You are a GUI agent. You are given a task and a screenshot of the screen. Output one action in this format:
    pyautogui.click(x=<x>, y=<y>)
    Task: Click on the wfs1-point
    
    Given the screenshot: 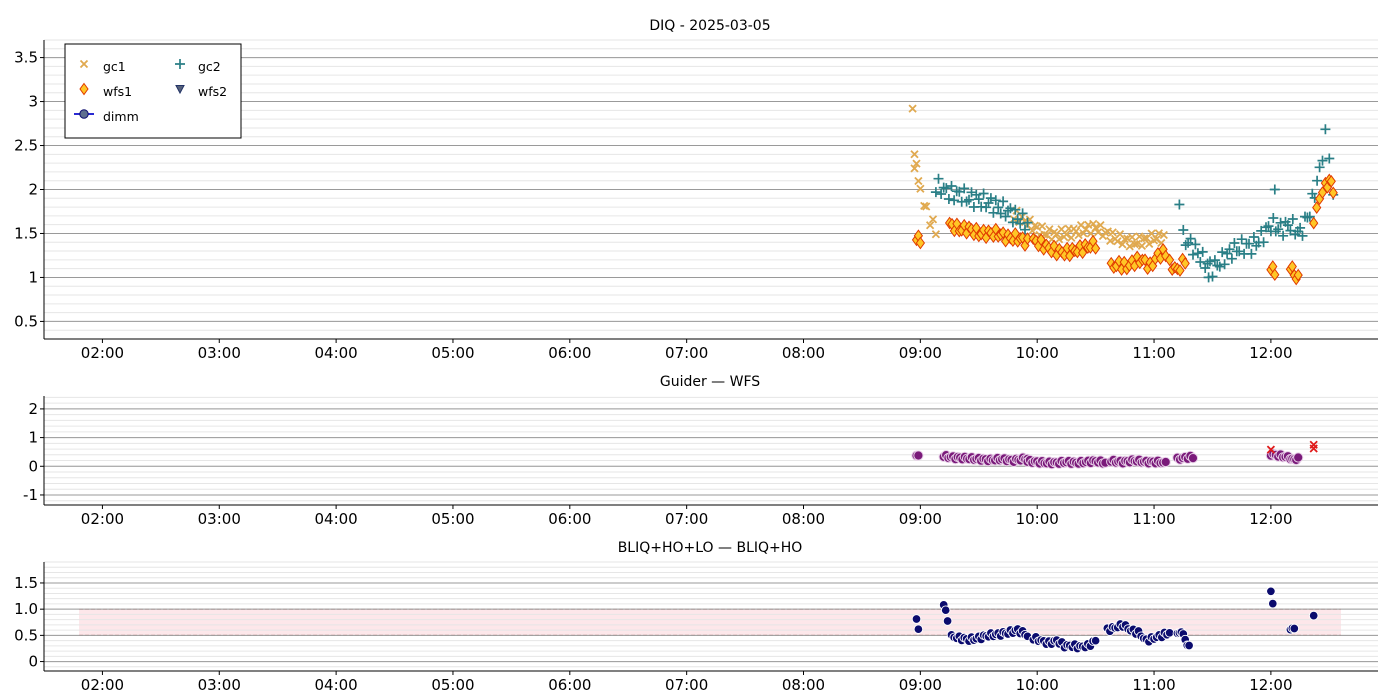 What is the action you would take?
    pyautogui.click(x=1314, y=223)
    